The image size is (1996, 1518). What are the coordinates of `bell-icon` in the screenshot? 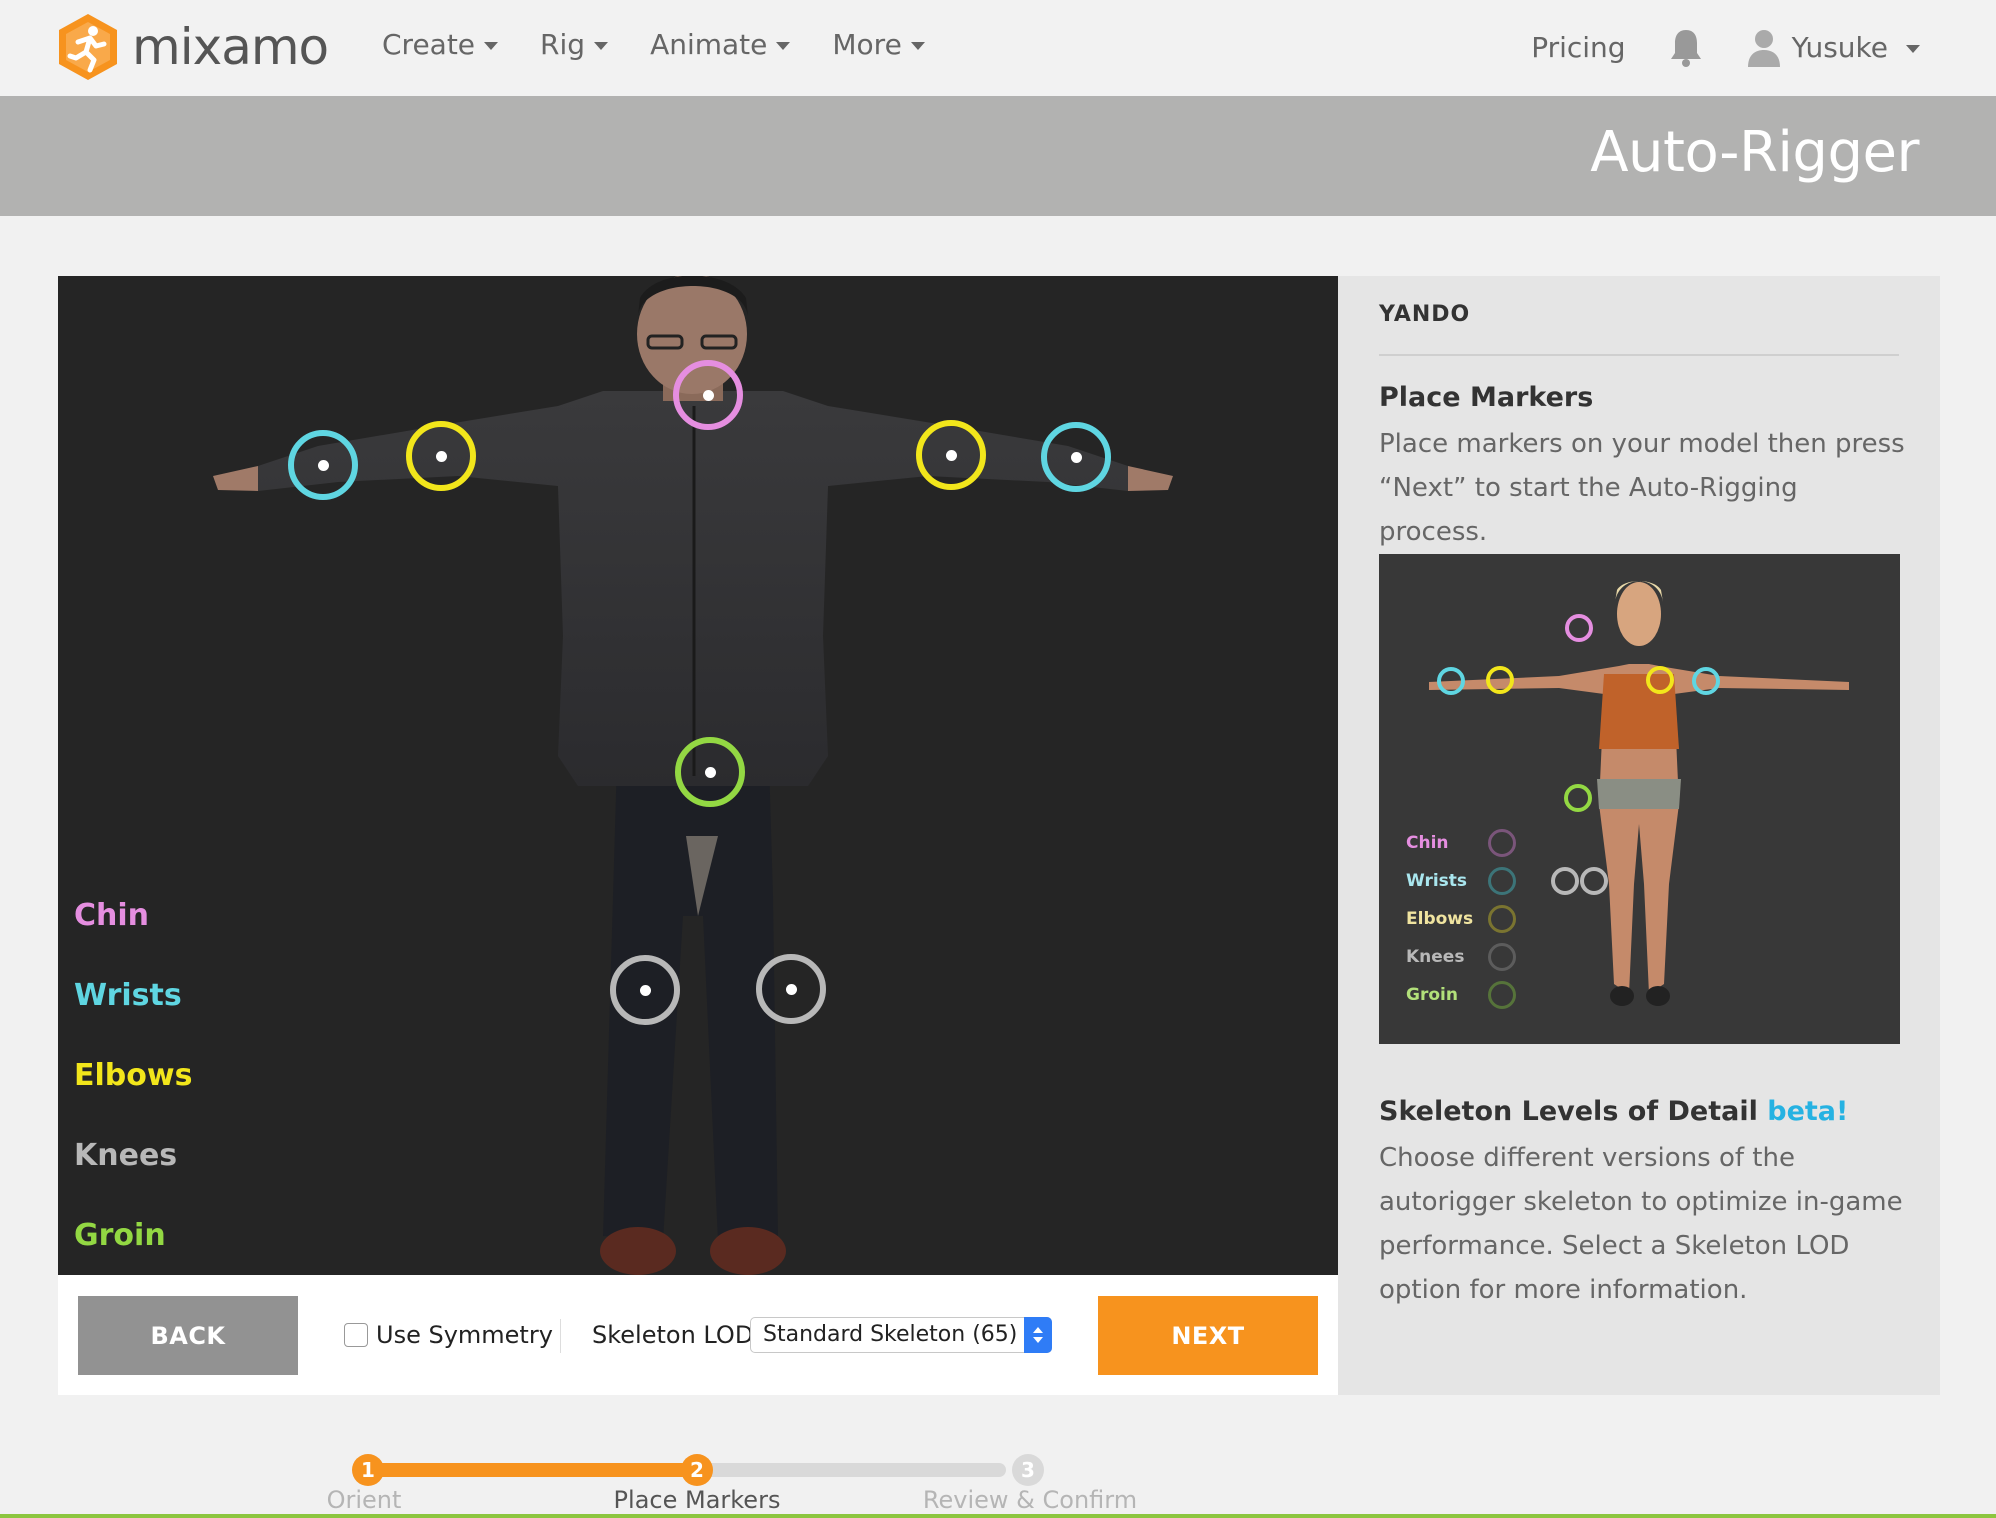 It's located at (1686, 47).